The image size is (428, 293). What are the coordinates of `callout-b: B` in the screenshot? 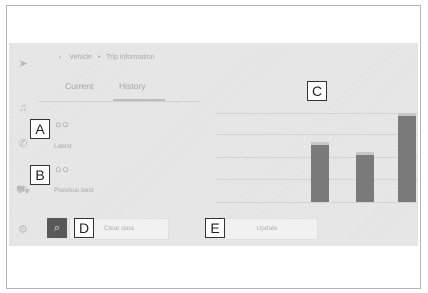 It's located at (40, 175).